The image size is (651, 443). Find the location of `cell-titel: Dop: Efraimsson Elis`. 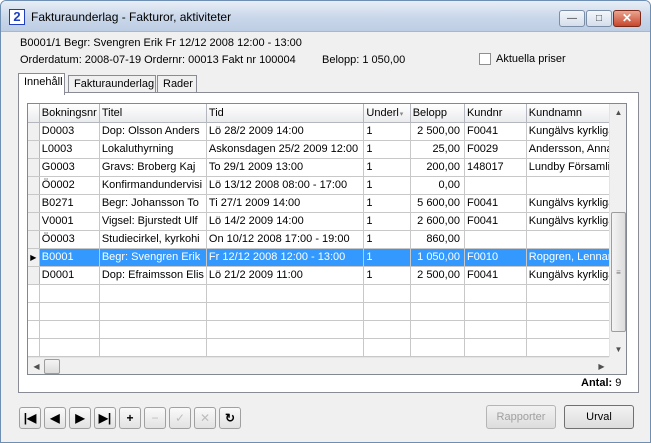

cell-titel: Dop: Efraimsson Elis is located at coordinates (153, 275).